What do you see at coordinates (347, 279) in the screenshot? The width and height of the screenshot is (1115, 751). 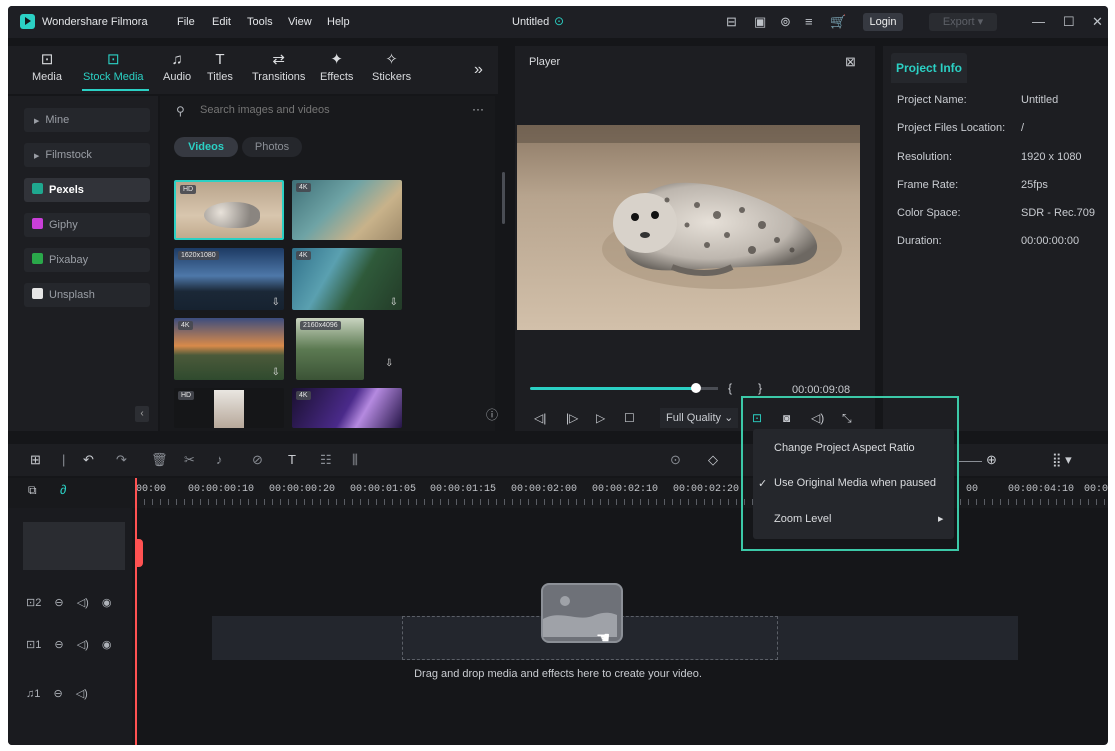 I see `video-thumb-river: 4K ⇩` at bounding box center [347, 279].